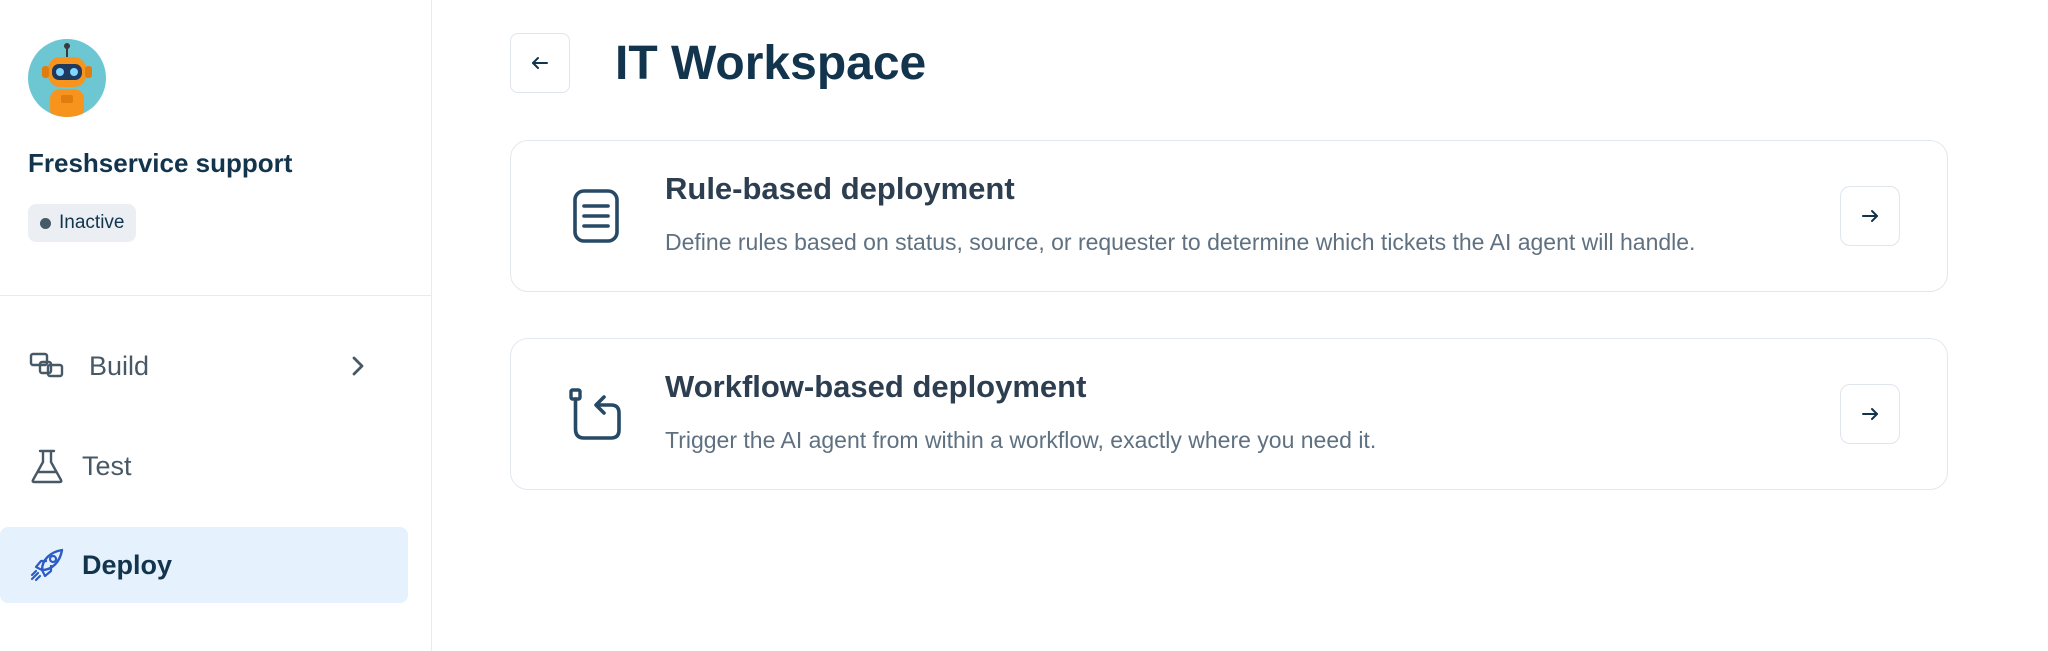 The width and height of the screenshot is (2048, 651). I want to click on flask-icon, so click(47, 466).